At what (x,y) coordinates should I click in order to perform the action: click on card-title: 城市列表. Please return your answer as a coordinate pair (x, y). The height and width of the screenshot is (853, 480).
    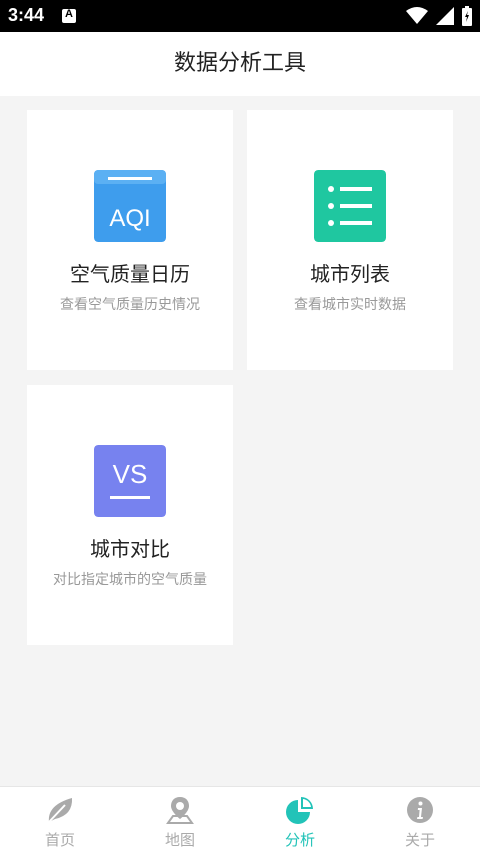
    Looking at the image, I should click on (350, 274).